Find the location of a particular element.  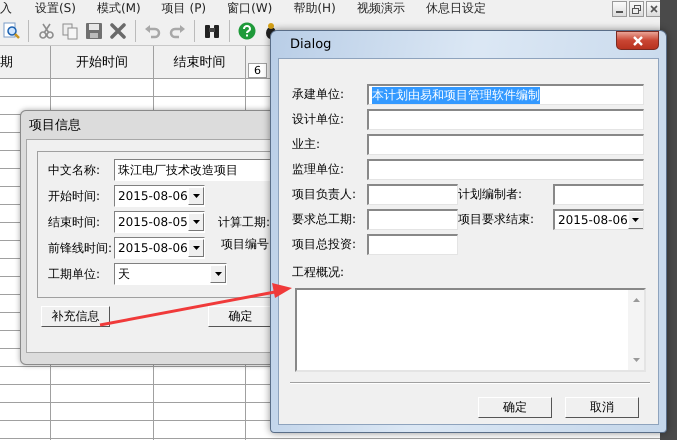

field-label: 工期单位: is located at coordinates (75, 274).